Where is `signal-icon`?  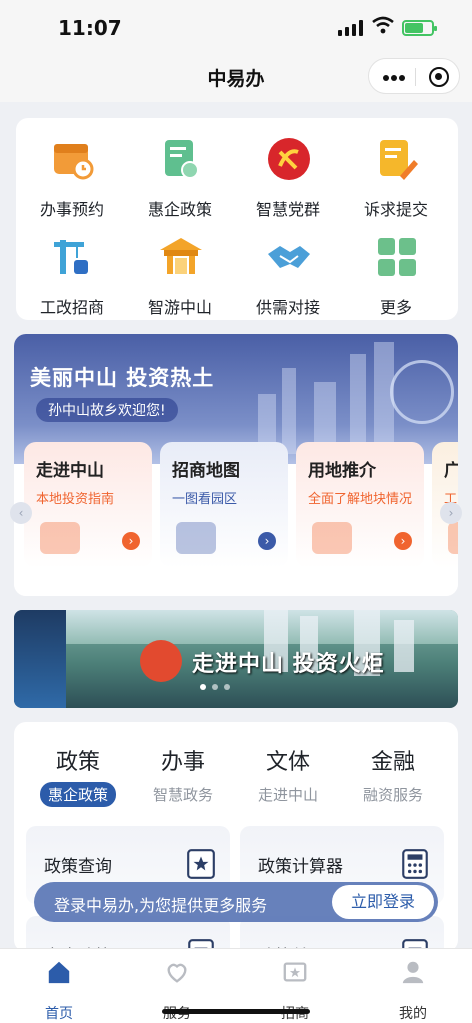
signal-icon is located at coordinates (351, 28).